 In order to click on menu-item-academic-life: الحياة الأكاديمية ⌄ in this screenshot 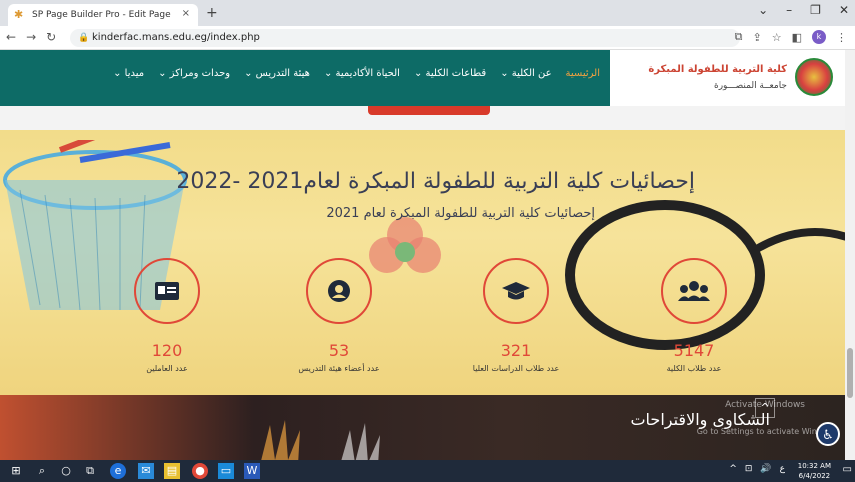, I will do `click(362, 73)`.